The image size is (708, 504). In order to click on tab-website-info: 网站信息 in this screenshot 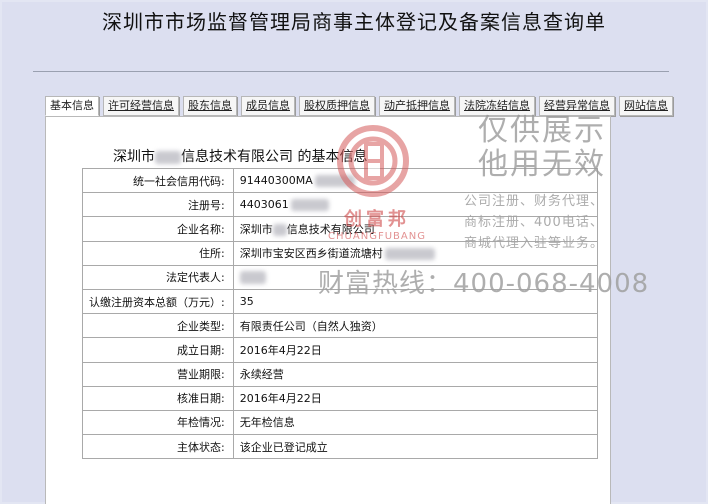, I will do `click(646, 106)`.